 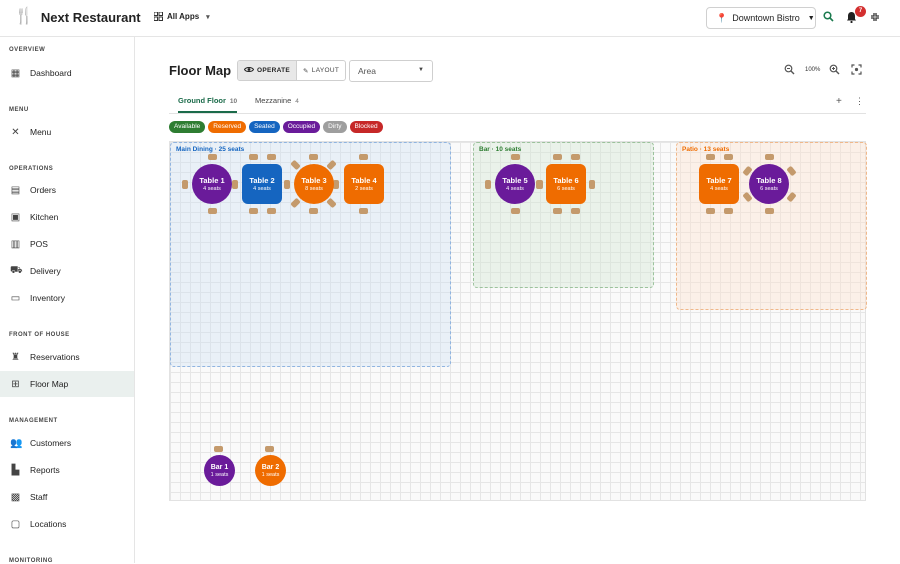 What do you see at coordinates (67, 132) in the screenshot?
I see `sidebar-item-menu: ✕ Menu` at bounding box center [67, 132].